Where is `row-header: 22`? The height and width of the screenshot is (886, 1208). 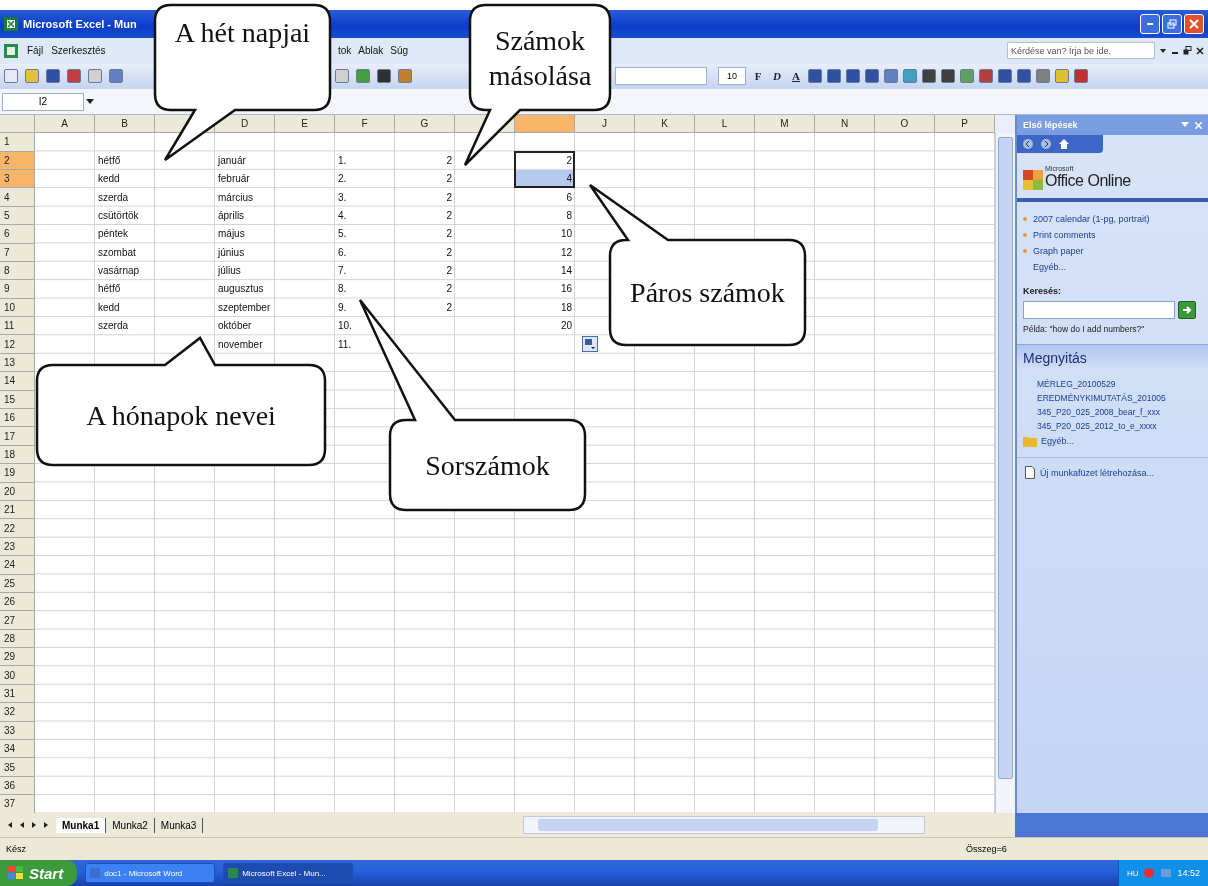
row-header: 22 is located at coordinates (17, 528).